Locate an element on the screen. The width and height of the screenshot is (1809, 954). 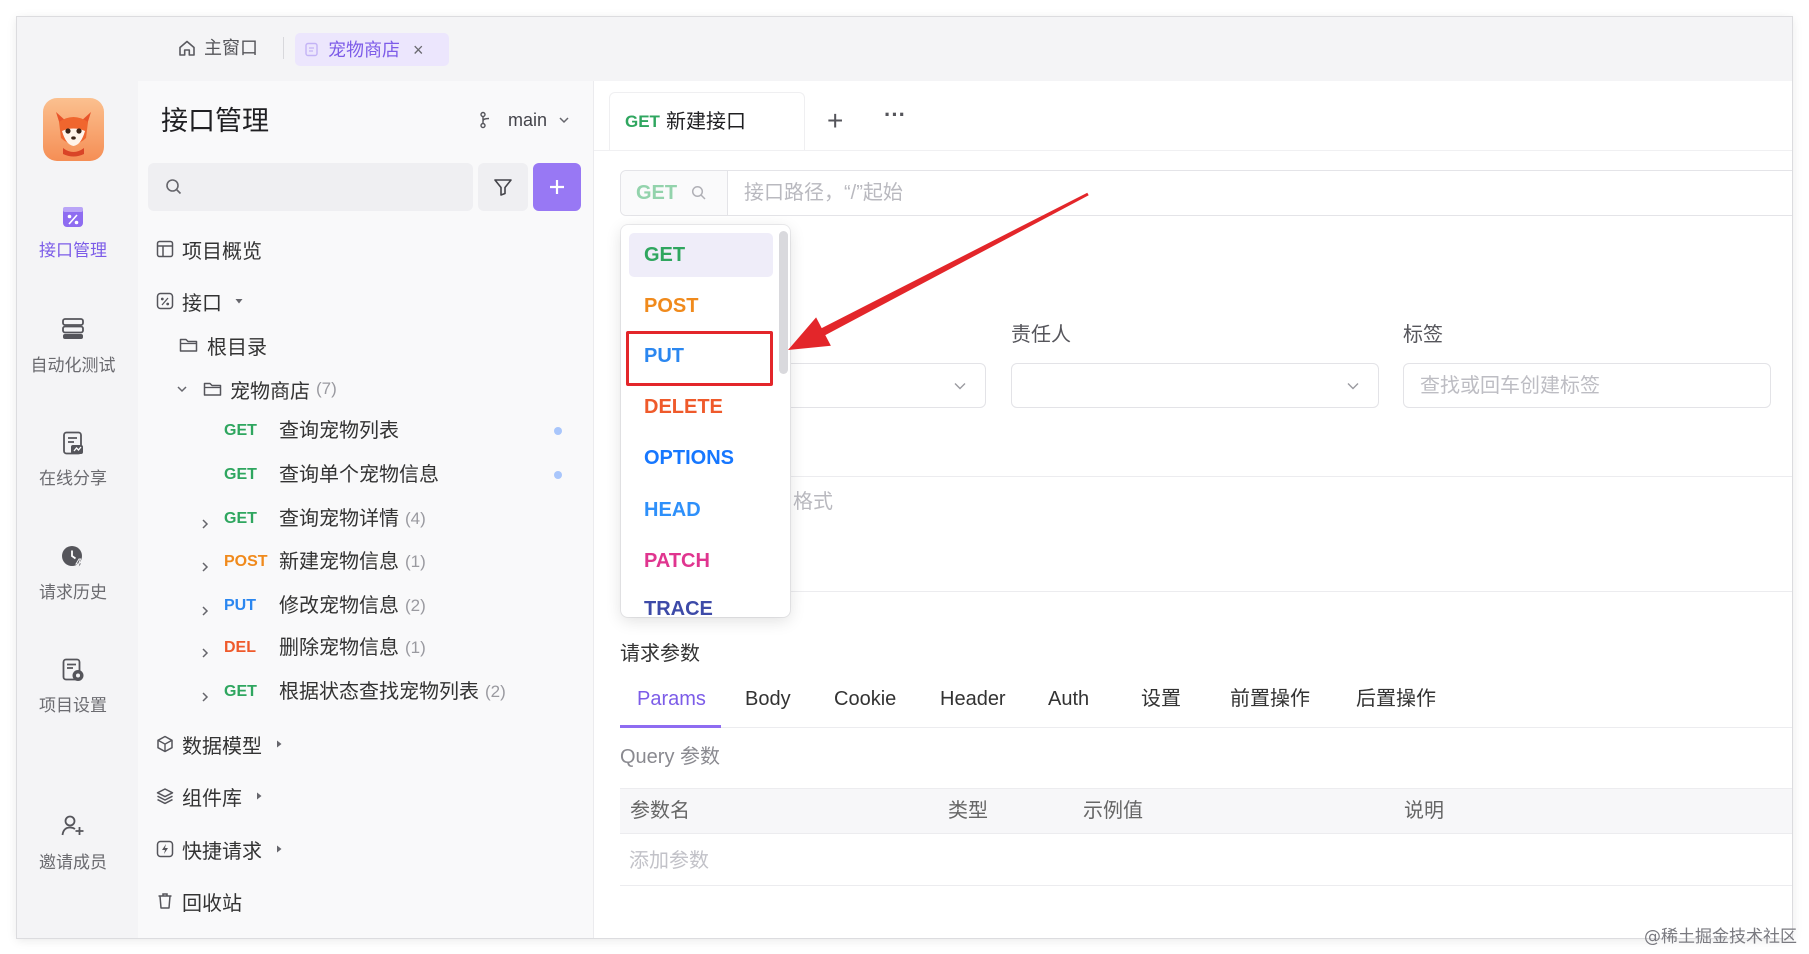
query-params-title: Query 参数 is located at coordinates (670, 757).